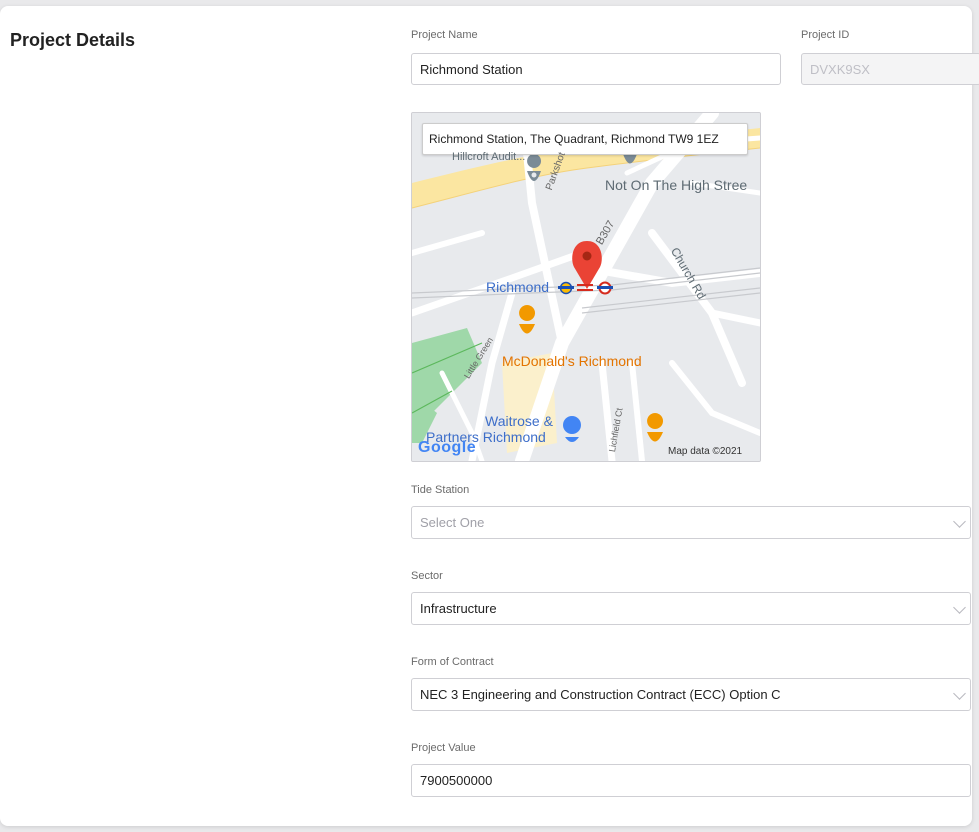  Describe the element at coordinates (705, 451) in the screenshot. I see `map-data-attribution: Map data ©2021` at that location.